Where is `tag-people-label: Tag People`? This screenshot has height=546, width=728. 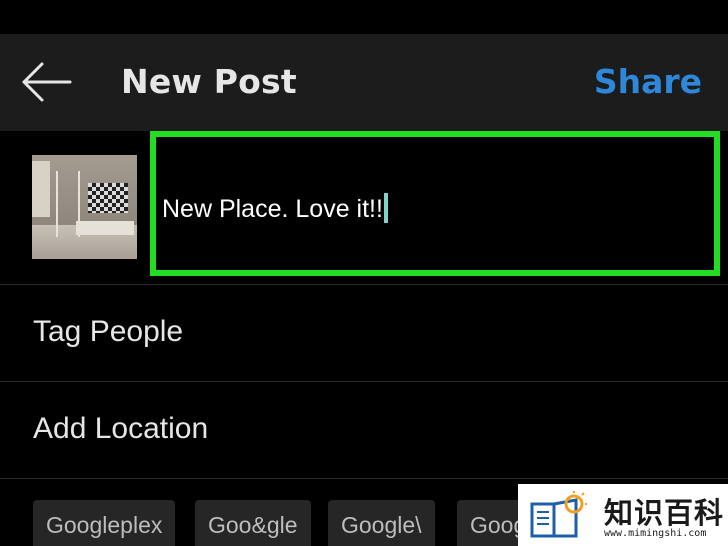
tag-people-label: Tag People is located at coordinates (108, 331).